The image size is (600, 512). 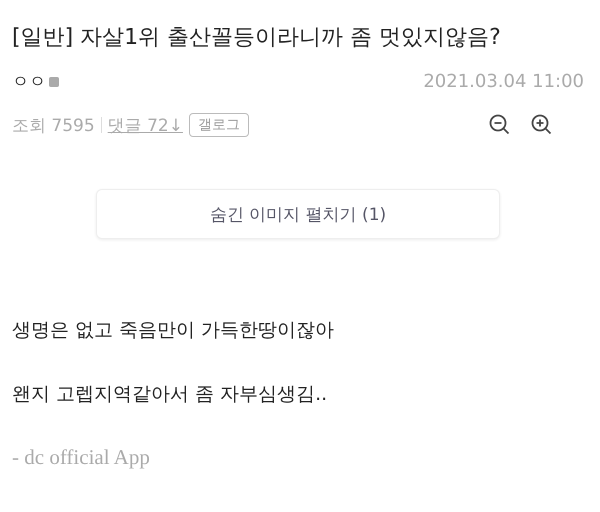 I want to click on post-text: 왠지 고렙지역같아서 좀 자부심생김.., so click(x=170, y=394).